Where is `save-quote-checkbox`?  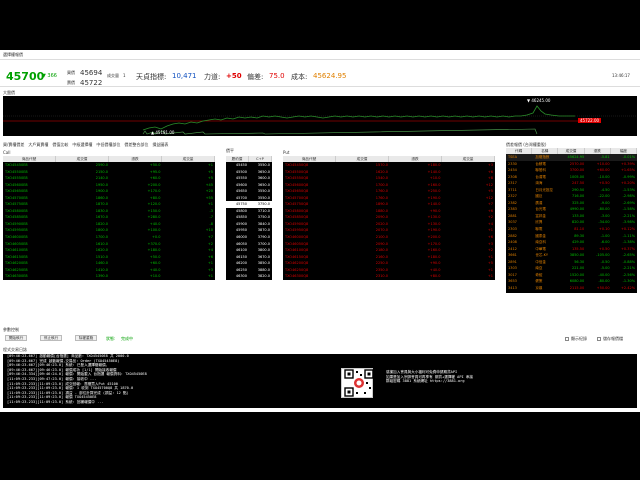
save-quote-checkbox is located at coordinates (599, 339).